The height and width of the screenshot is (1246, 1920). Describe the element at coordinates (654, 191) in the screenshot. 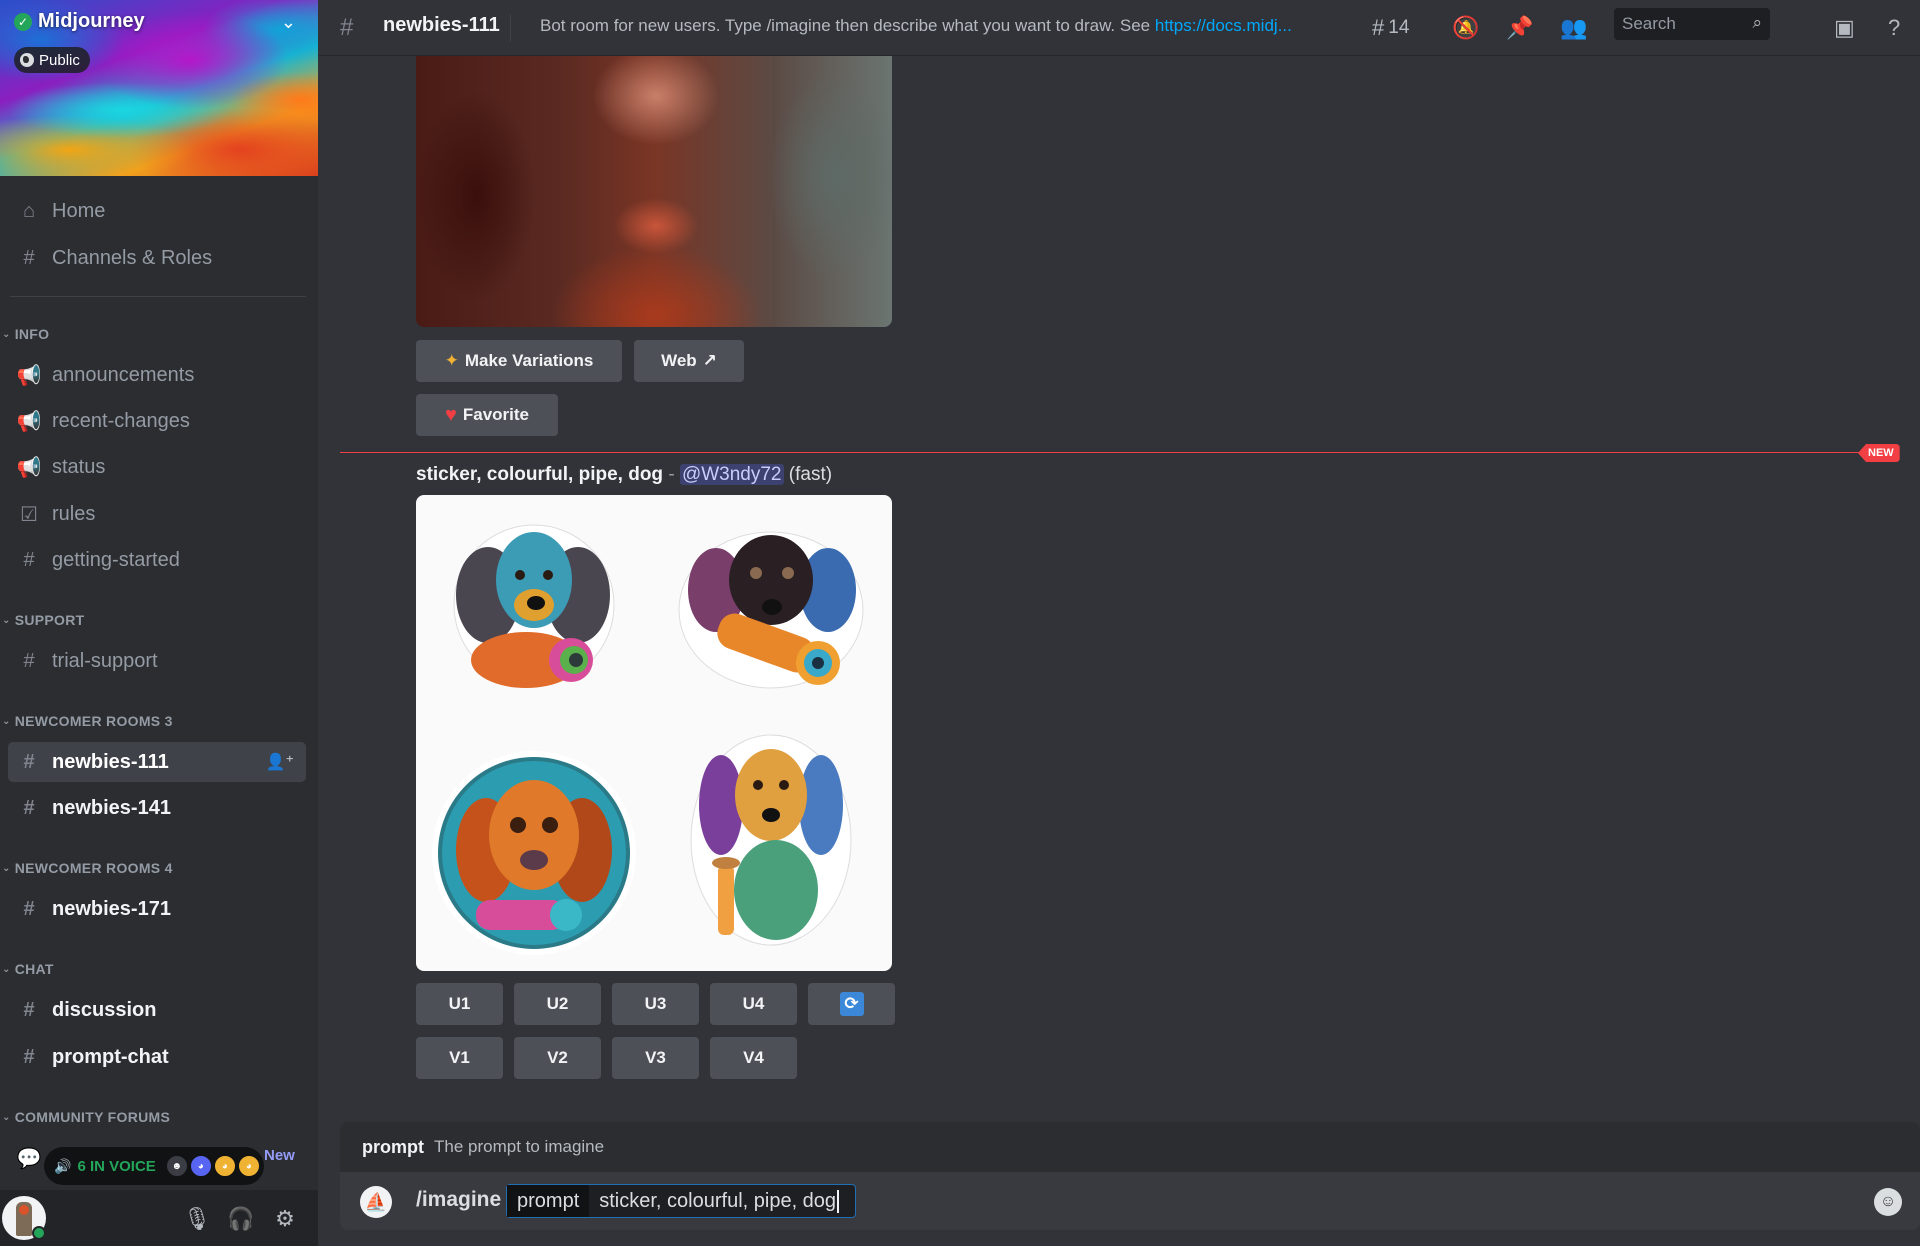

I see `generated-image-portrait` at that location.